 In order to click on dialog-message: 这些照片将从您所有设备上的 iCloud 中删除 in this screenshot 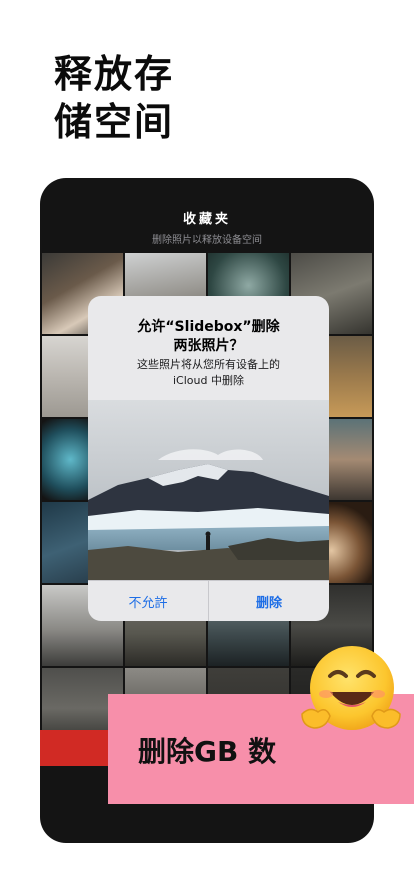, I will do `click(208, 373)`.